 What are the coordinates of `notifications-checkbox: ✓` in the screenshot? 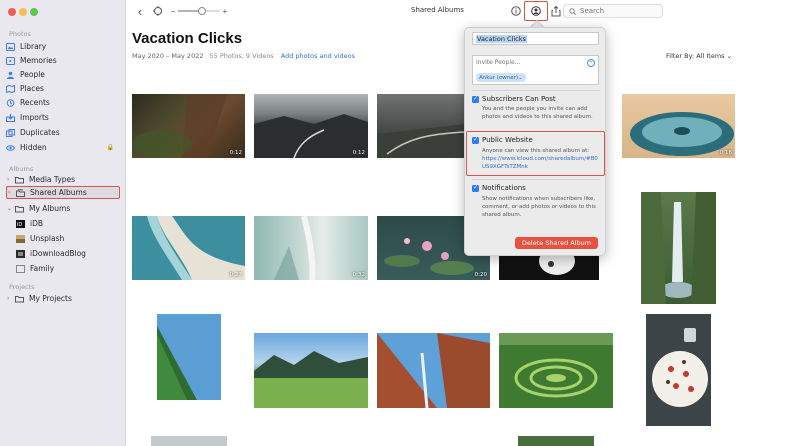 It's located at (475, 188).